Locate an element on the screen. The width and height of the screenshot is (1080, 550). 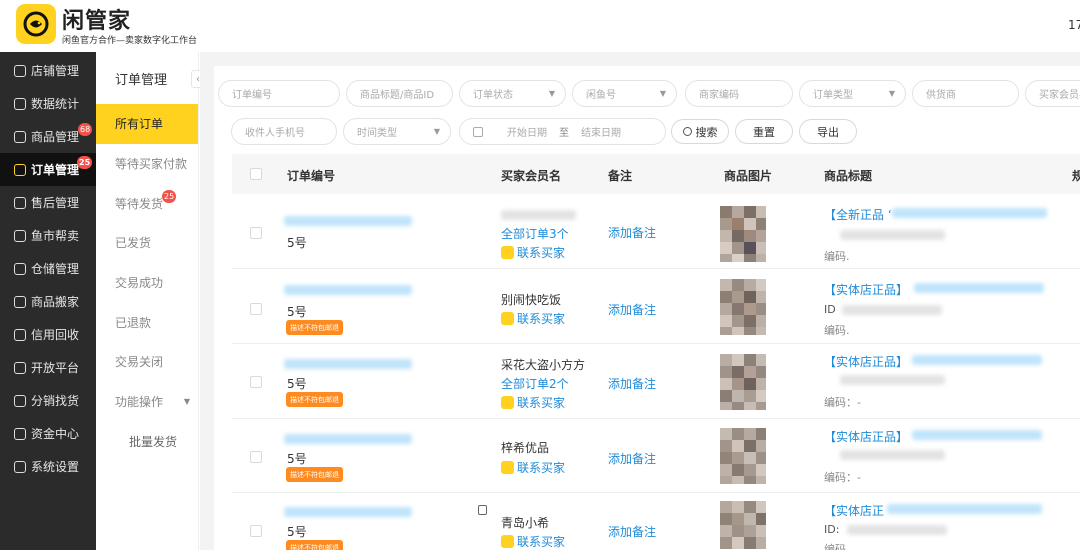
buyer-member-input: 买家会员名 is located at coordinates (1052, 93).